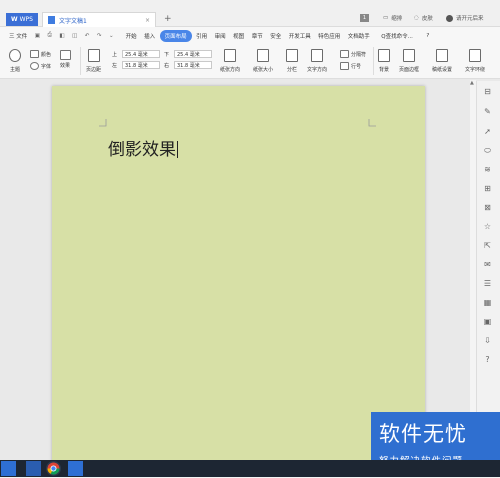  Describe the element at coordinates (465, 18) in the screenshot. I see `account-item: 请开元后来` at that location.